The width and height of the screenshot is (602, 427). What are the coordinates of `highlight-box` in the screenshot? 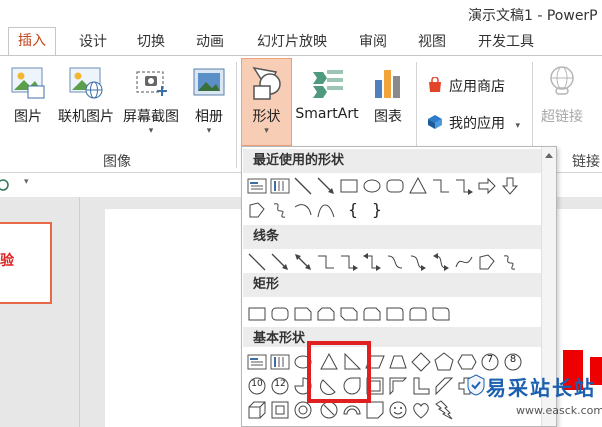 It's located at (339, 372).